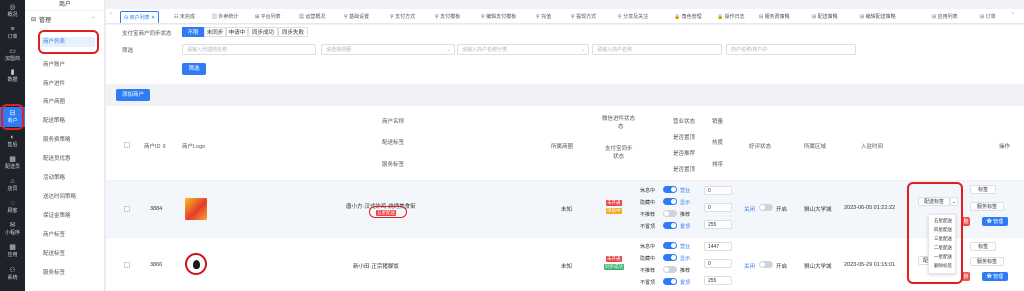 This screenshot has height=291, width=1024. I want to click on tab-takeaway-stats: ▥ 外卖统计, so click(225, 17).